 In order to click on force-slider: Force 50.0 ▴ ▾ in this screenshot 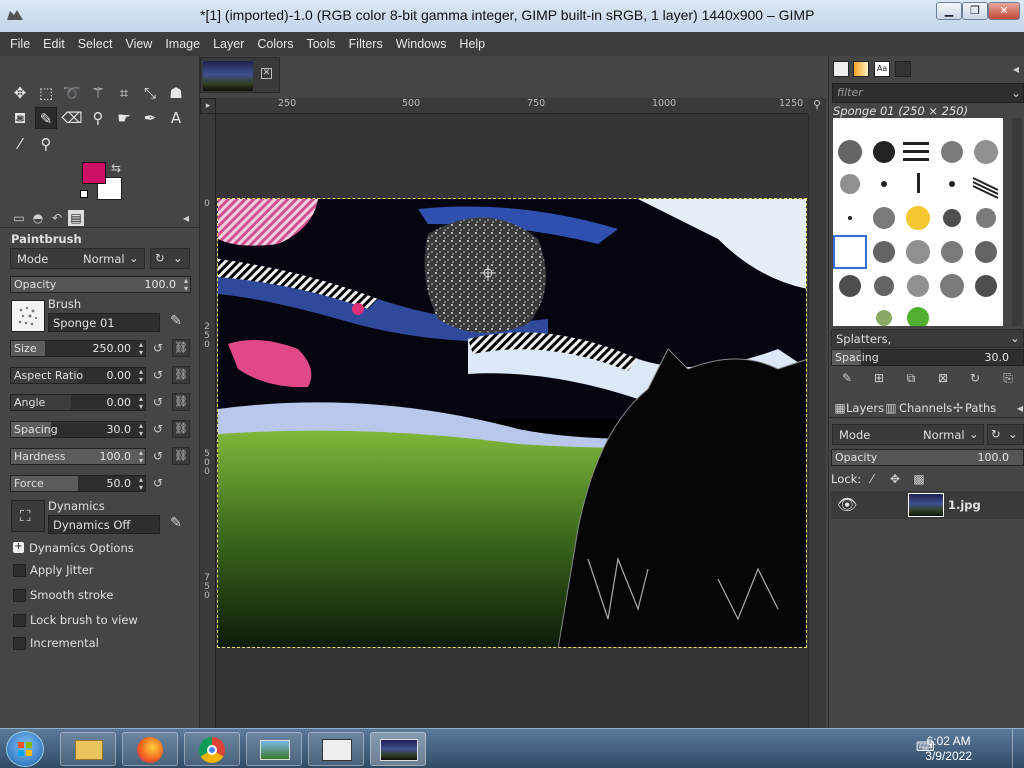, I will do `click(78, 483)`.